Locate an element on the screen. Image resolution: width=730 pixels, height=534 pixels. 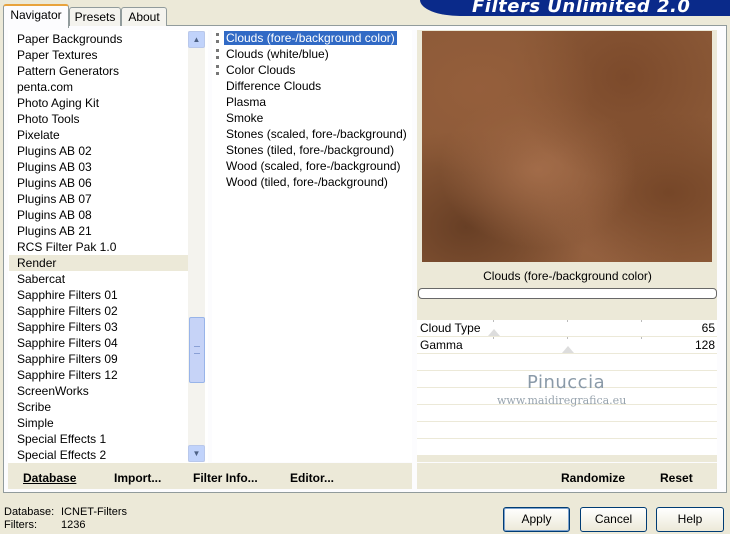
scroll-down-button: ▼ is located at coordinates (196, 453).